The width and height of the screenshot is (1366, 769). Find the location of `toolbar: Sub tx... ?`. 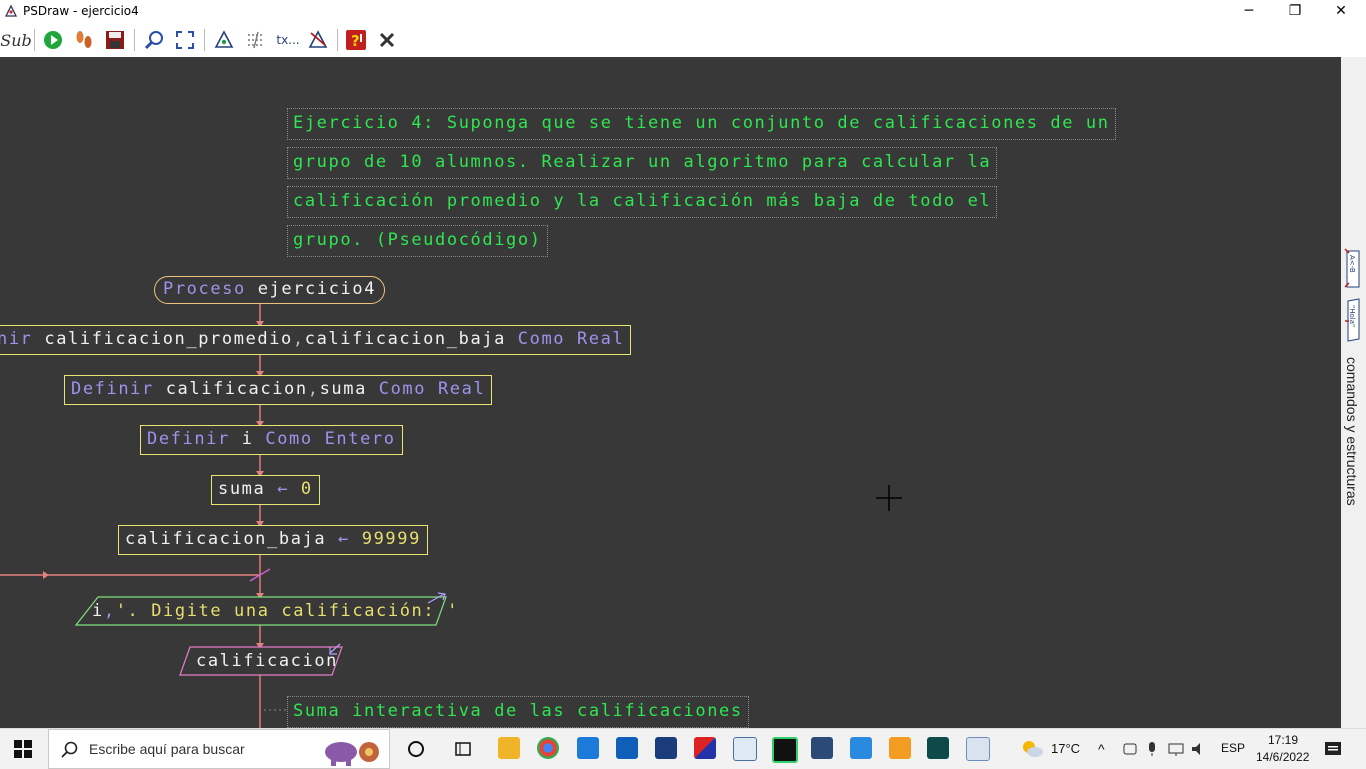

toolbar: Sub tx... ? is located at coordinates (683, 40).